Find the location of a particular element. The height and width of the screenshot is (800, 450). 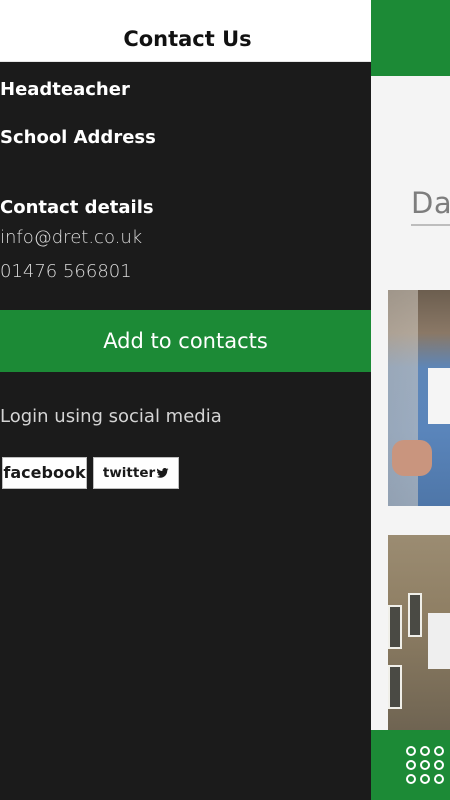

grid-menu-icon is located at coordinates (426, 766).